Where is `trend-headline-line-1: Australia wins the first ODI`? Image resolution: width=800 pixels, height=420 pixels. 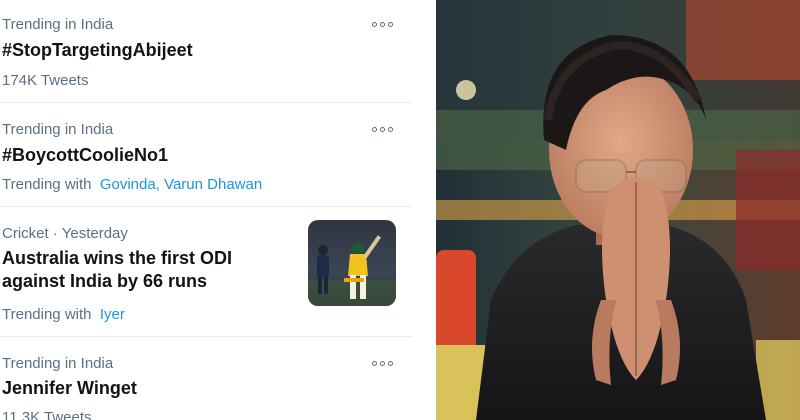 trend-headline-line-1: Australia wins the first ODI is located at coordinates (117, 258).